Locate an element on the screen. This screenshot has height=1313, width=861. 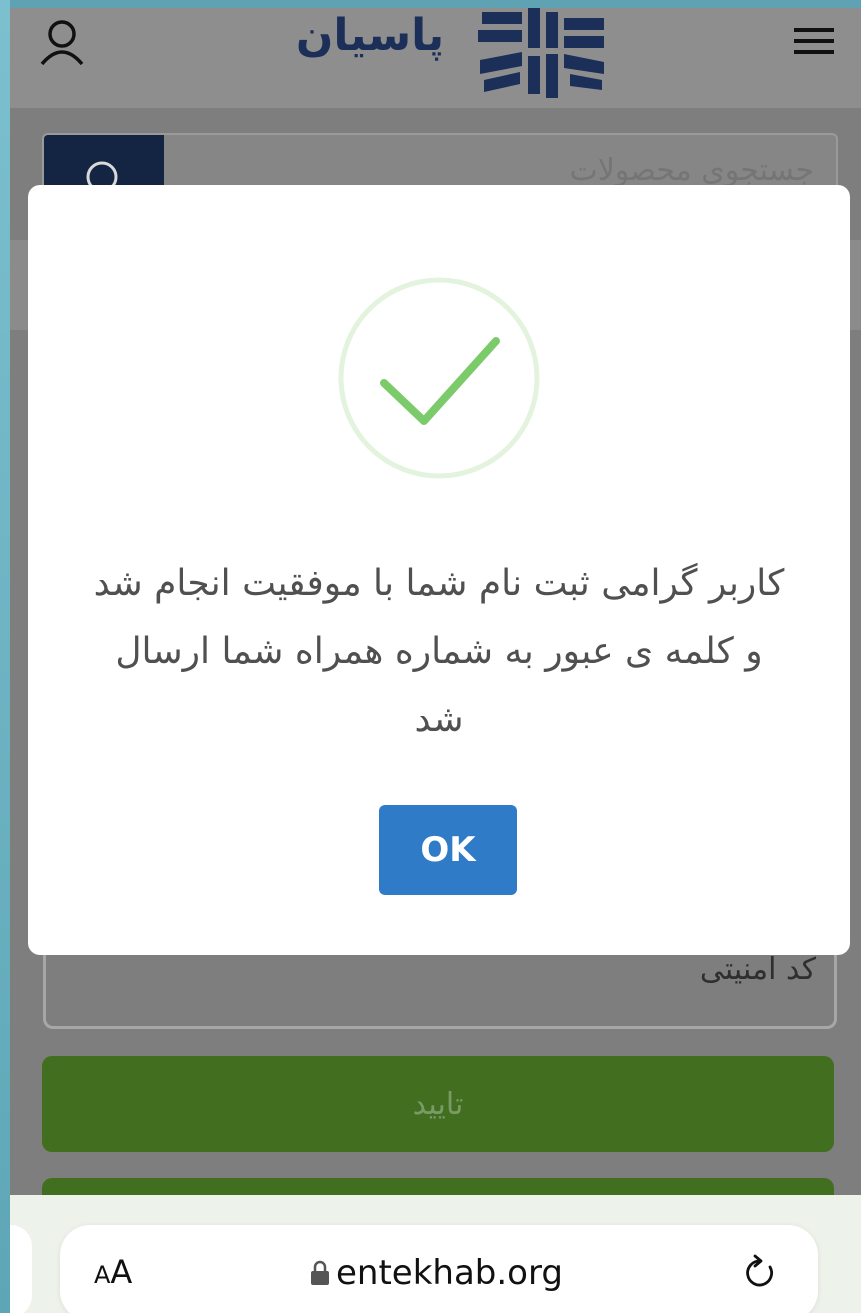
url-display: entekhab.org is located at coordinates (436, 1273).